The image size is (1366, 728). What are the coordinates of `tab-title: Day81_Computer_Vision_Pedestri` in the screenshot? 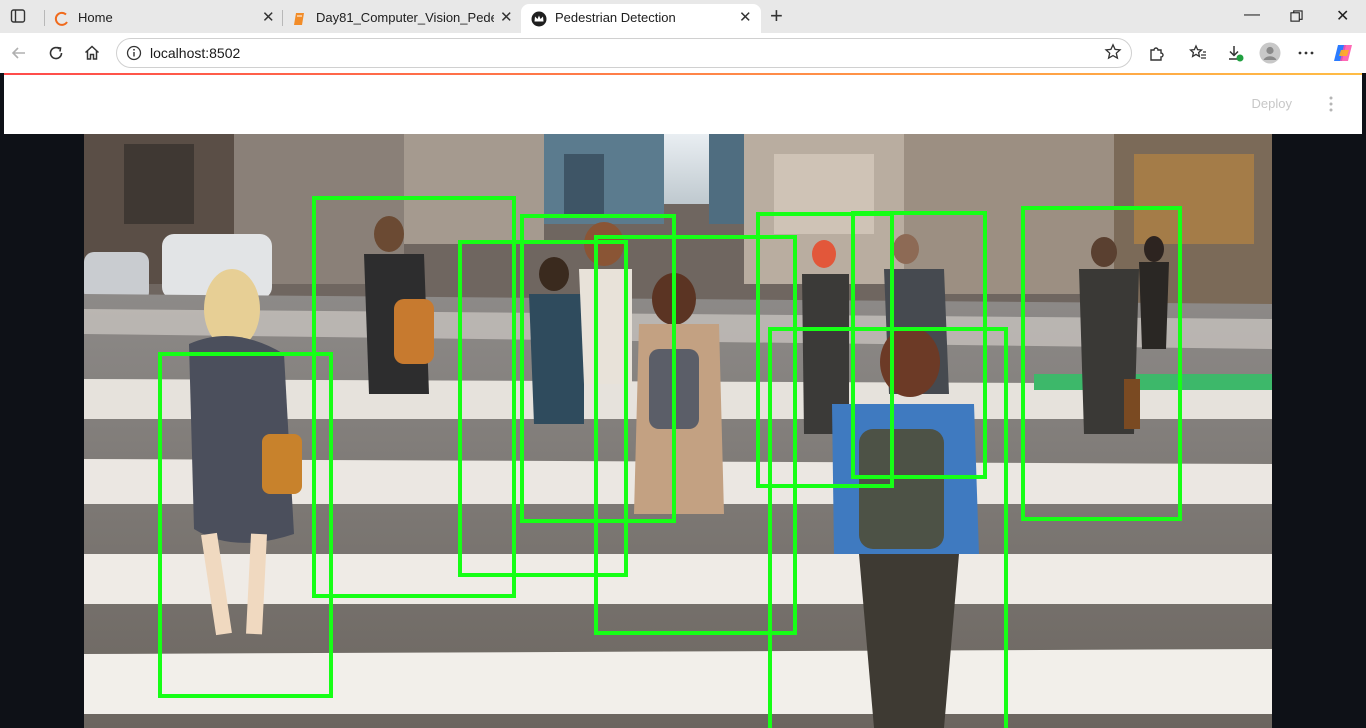 It's located at (405, 17).